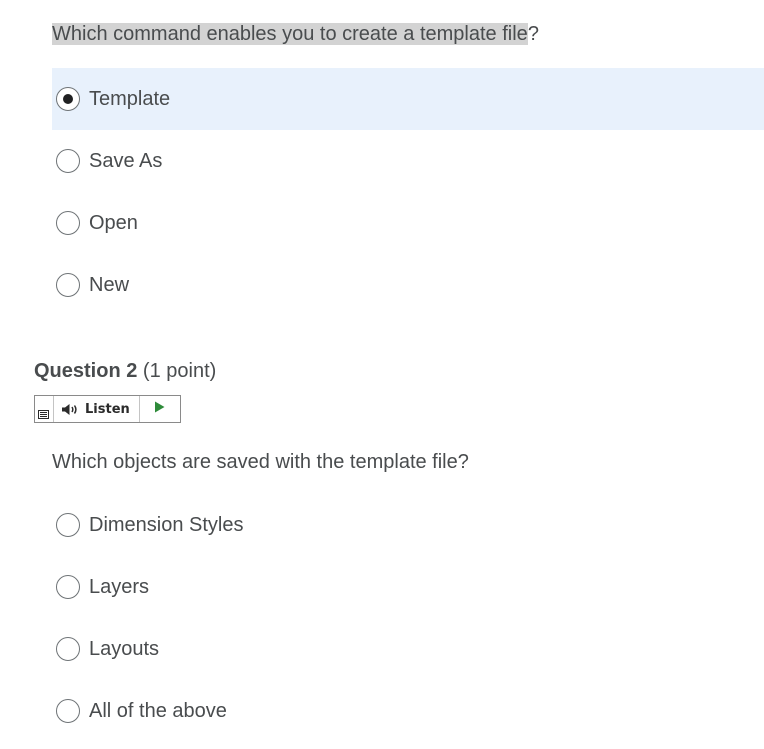  Describe the element at coordinates (408, 649) in the screenshot. I see `q2-option-layouts: Layouts` at that location.